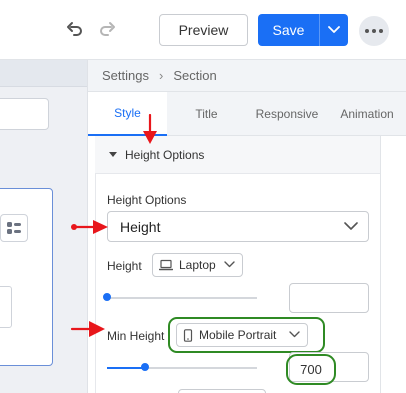 The width and height of the screenshot is (406, 393). I want to click on save-button-group: Save, so click(303, 30).